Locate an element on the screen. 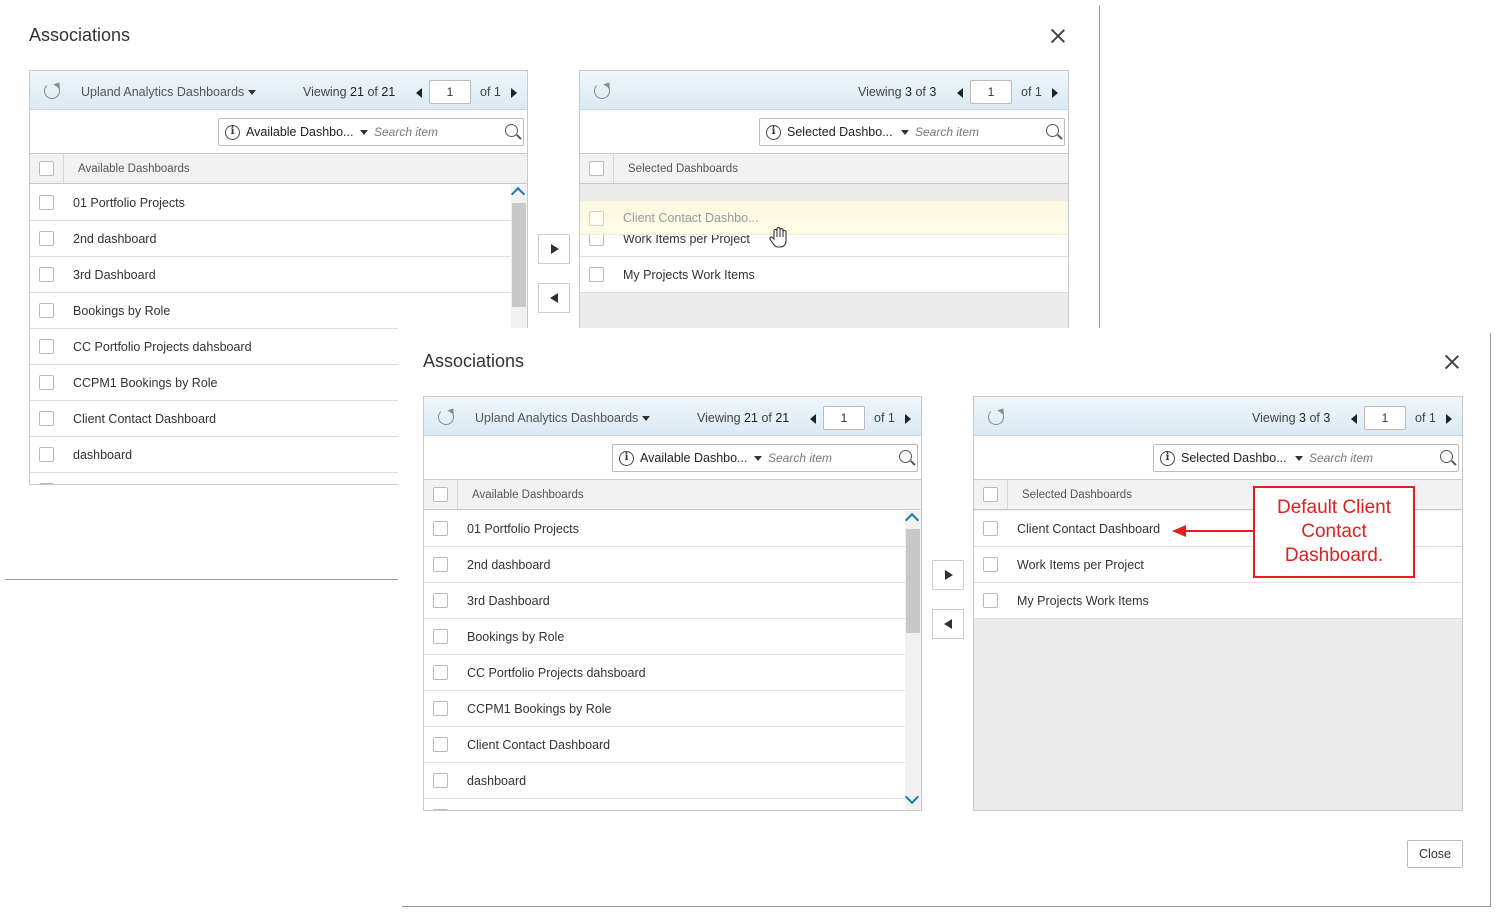 The image size is (1503, 918). scrollbar is located at coordinates (912, 660).